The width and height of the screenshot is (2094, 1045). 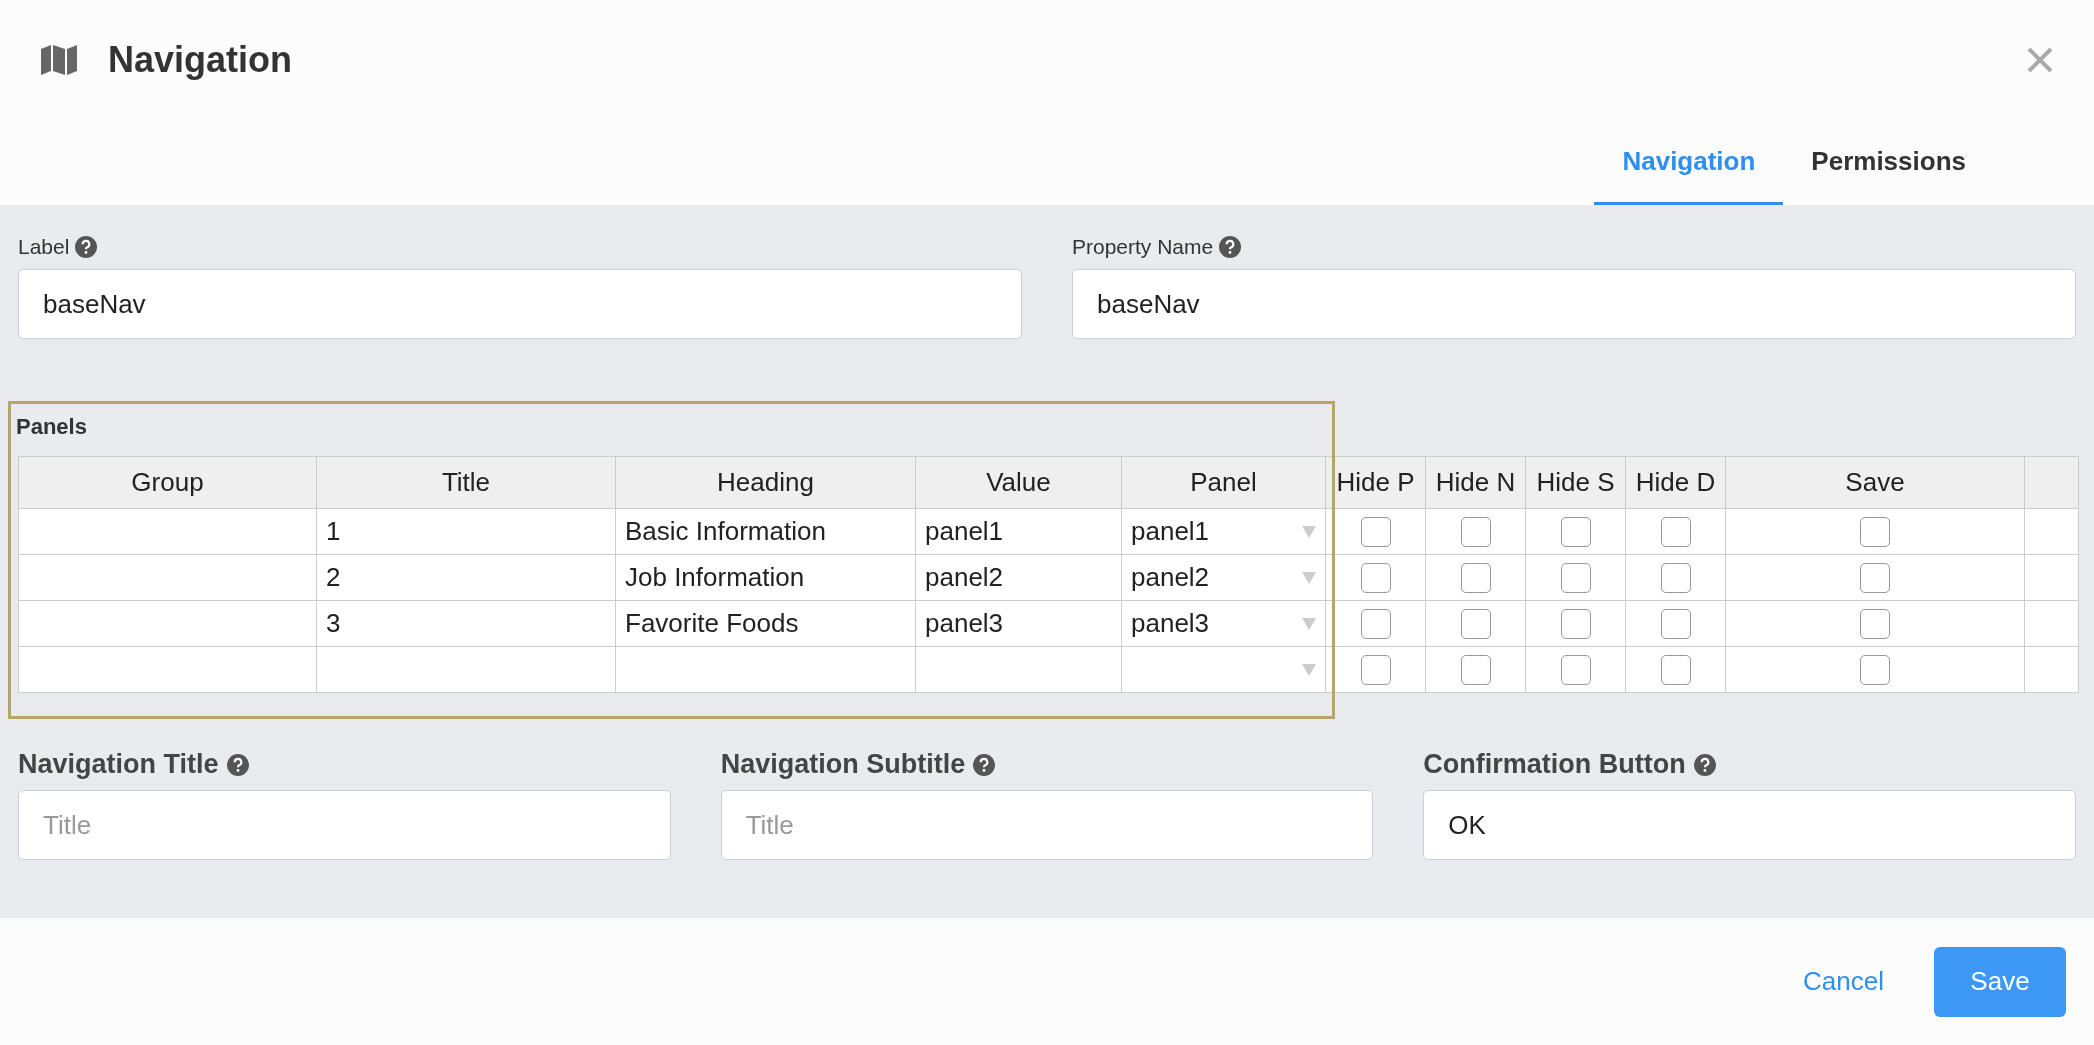 I want to click on column-header: Save, so click(x=1875, y=482).